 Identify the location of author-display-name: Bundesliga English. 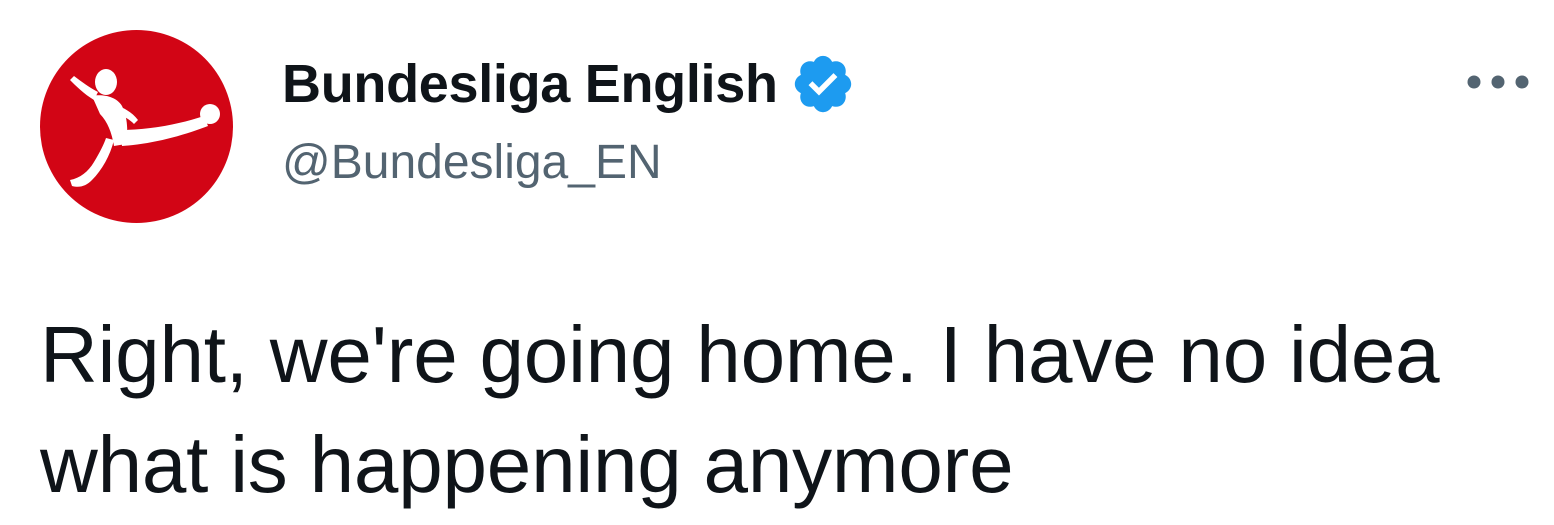
(530, 84).